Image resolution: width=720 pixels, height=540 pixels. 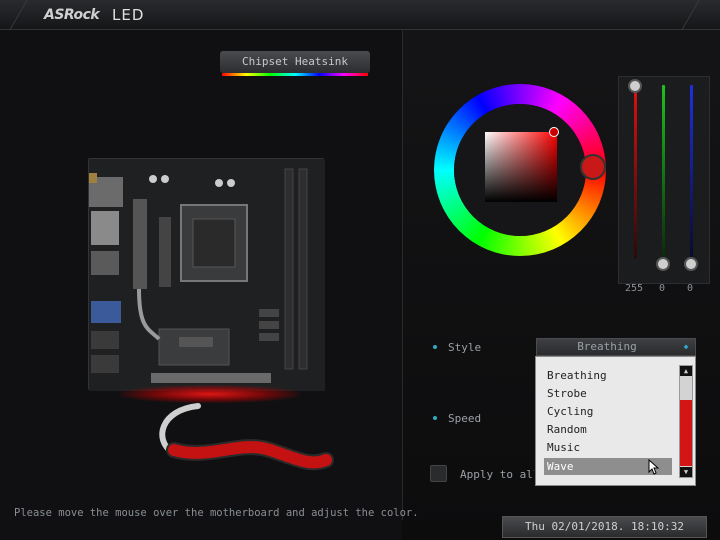 What do you see at coordinates (497, 474) in the screenshot?
I see `apply-all-label: Apply to all` at bounding box center [497, 474].